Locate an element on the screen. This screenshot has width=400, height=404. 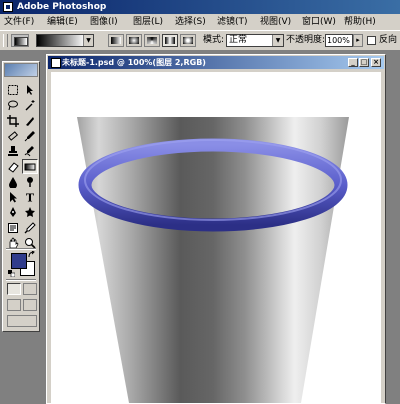
mode-select: 正常 ▼ is located at coordinates (255, 40).